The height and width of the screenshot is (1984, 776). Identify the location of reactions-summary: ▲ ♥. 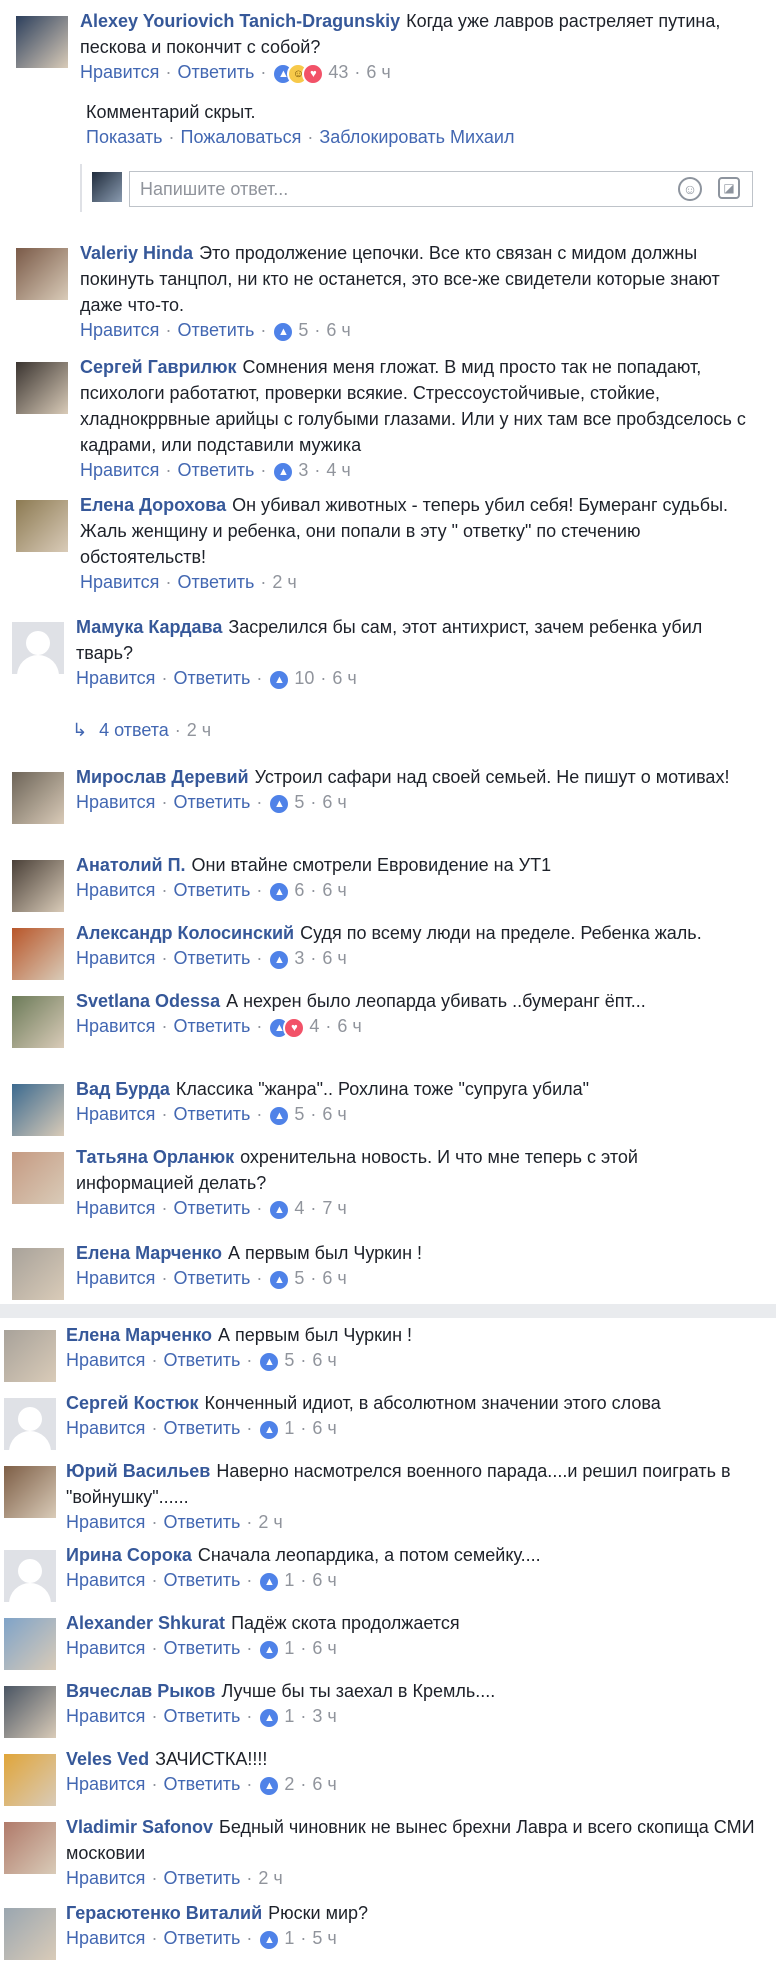
(287, 1027).